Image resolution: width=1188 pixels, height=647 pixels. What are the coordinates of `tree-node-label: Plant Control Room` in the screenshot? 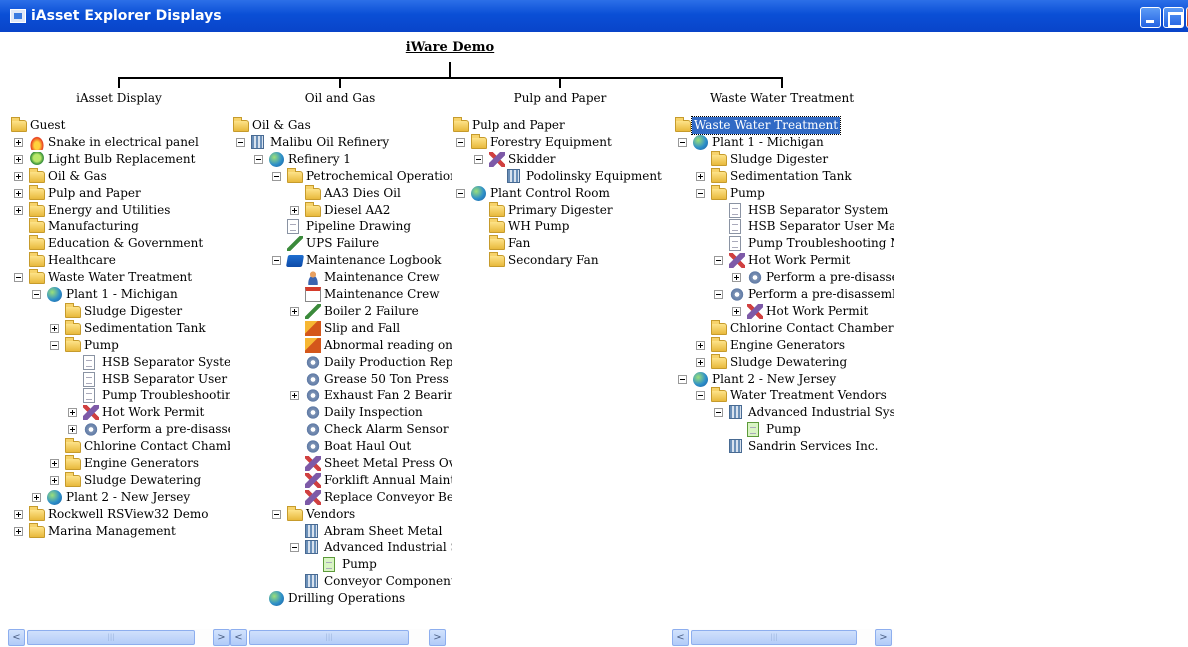 It's located at (550, 193).